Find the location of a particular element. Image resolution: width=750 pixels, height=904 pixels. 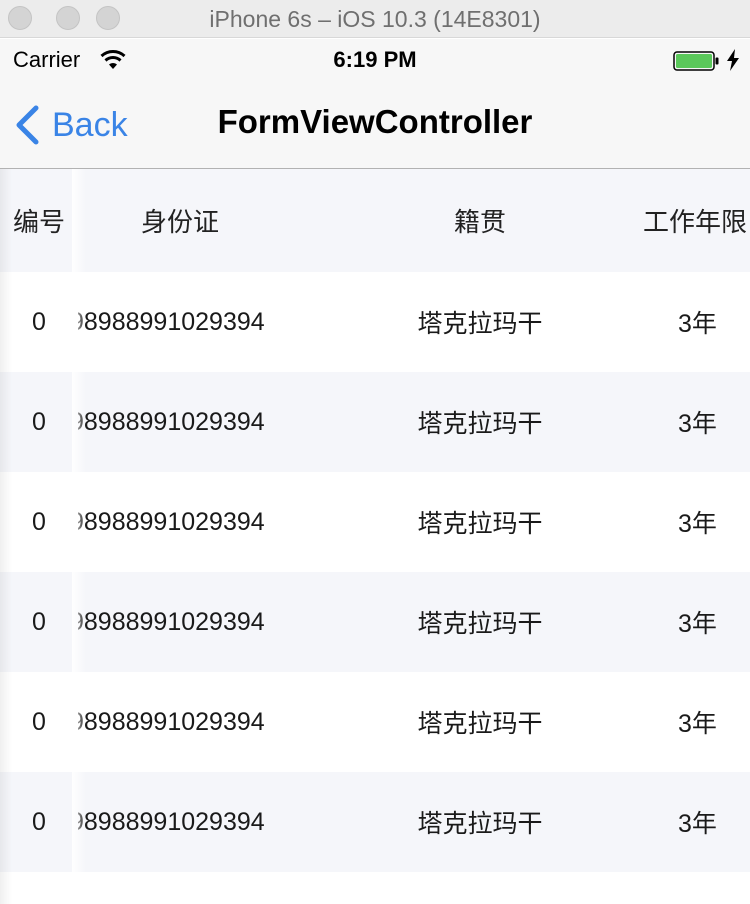

window-titlebar: iPhone 6s – iOS 10.3 (14E8301) is located at coordinates (375, 19).